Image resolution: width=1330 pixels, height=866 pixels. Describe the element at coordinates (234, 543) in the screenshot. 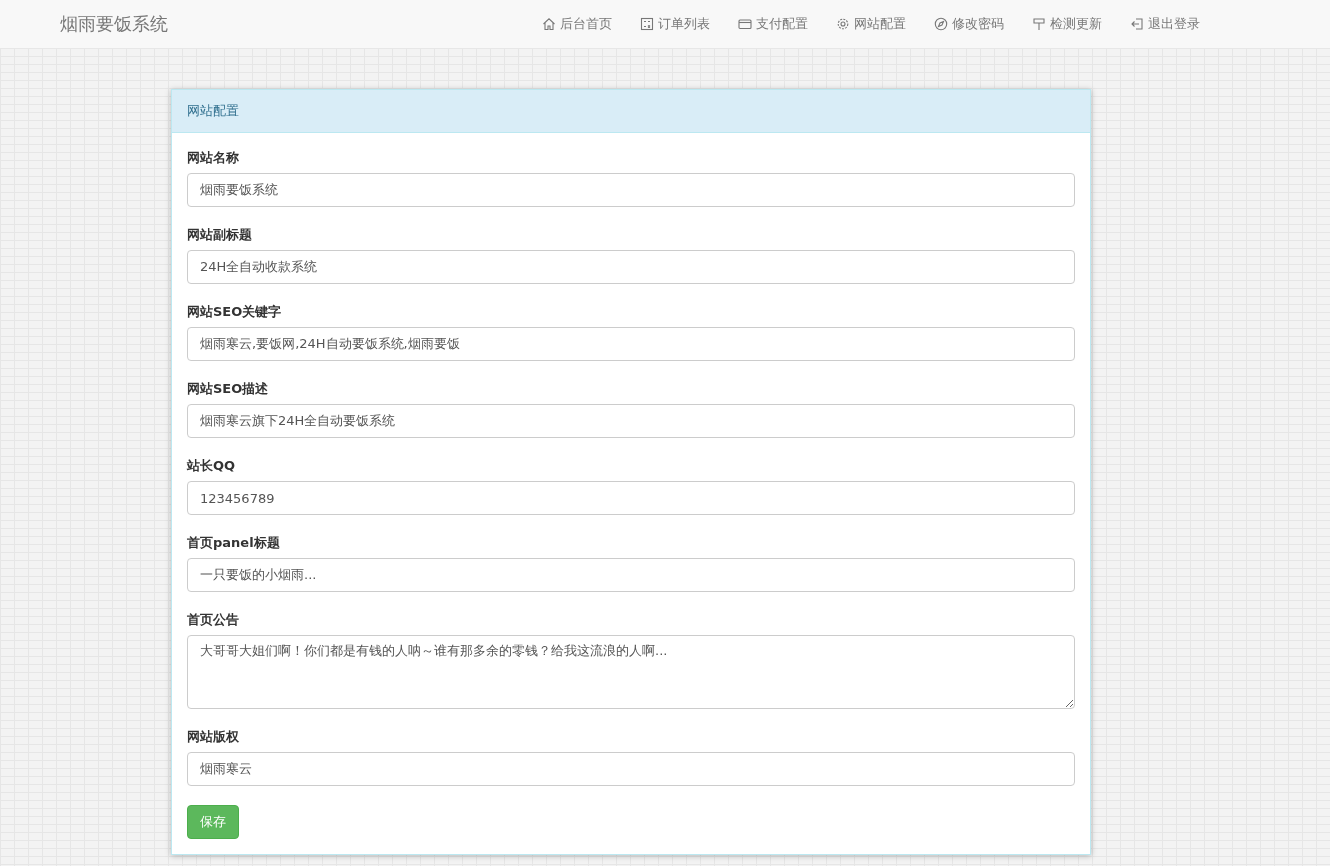

I see `field-label: 首页panel标题` at that location.